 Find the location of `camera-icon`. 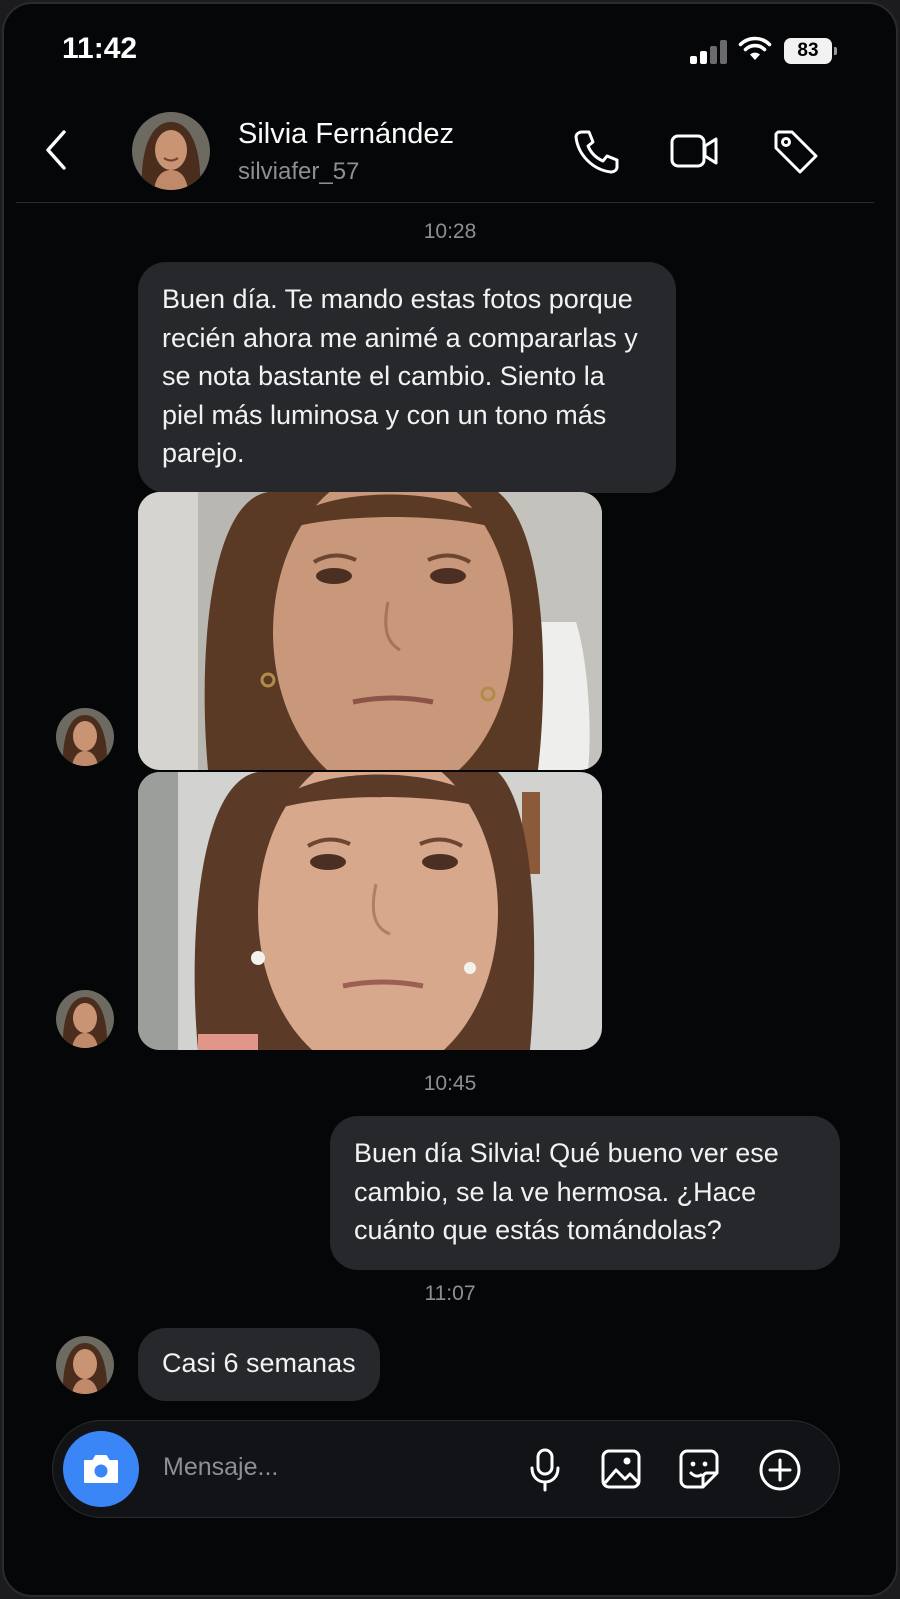

camera-icon is located at coordinates (101, 1469).